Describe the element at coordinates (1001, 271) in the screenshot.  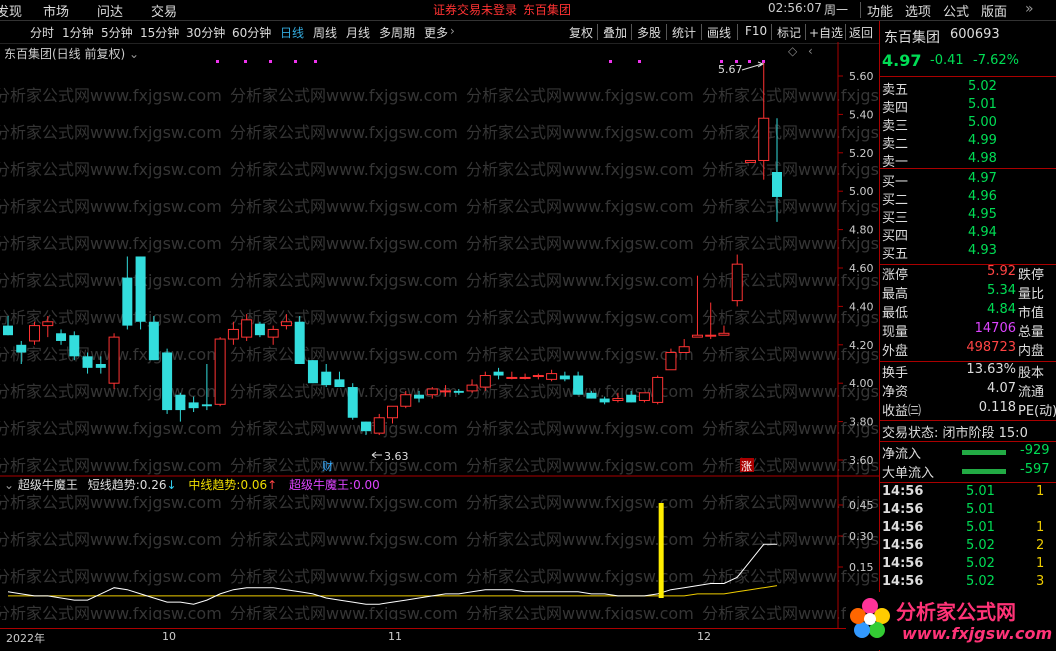
I see `stat-value: 5.92` at that location.